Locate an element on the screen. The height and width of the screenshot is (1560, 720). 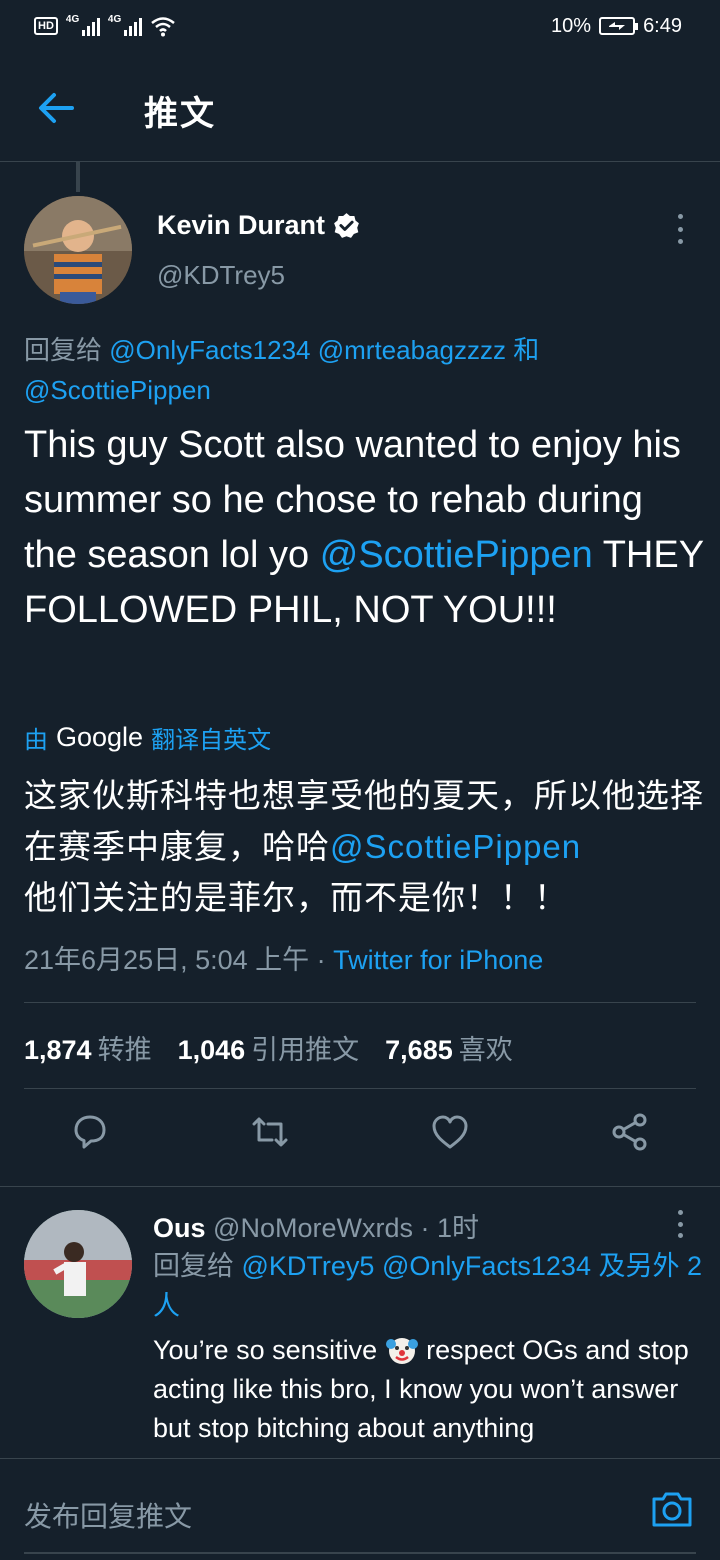
reply-time: 1时 is located at coordinates (458, 1228).